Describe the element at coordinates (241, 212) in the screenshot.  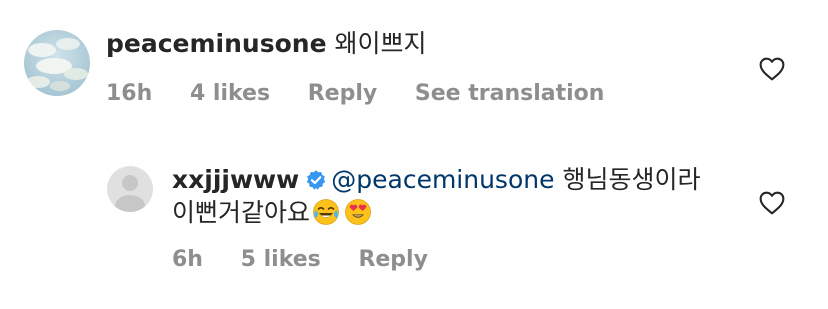
I see `reply-text-line2: 이뻔거같아요` at that location.